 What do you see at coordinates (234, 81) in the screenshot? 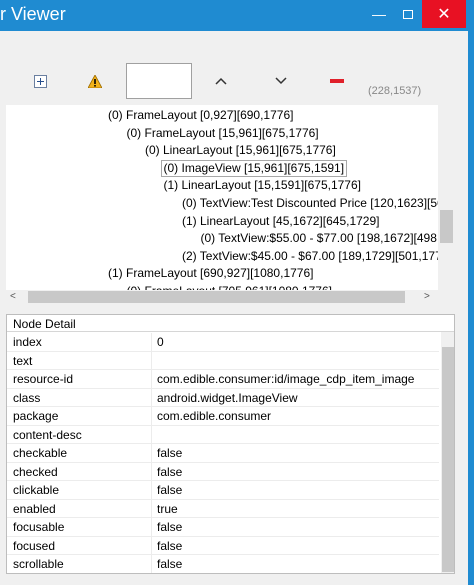
I see `toolbar: (228,1537)` at bounding box center [234, 81].